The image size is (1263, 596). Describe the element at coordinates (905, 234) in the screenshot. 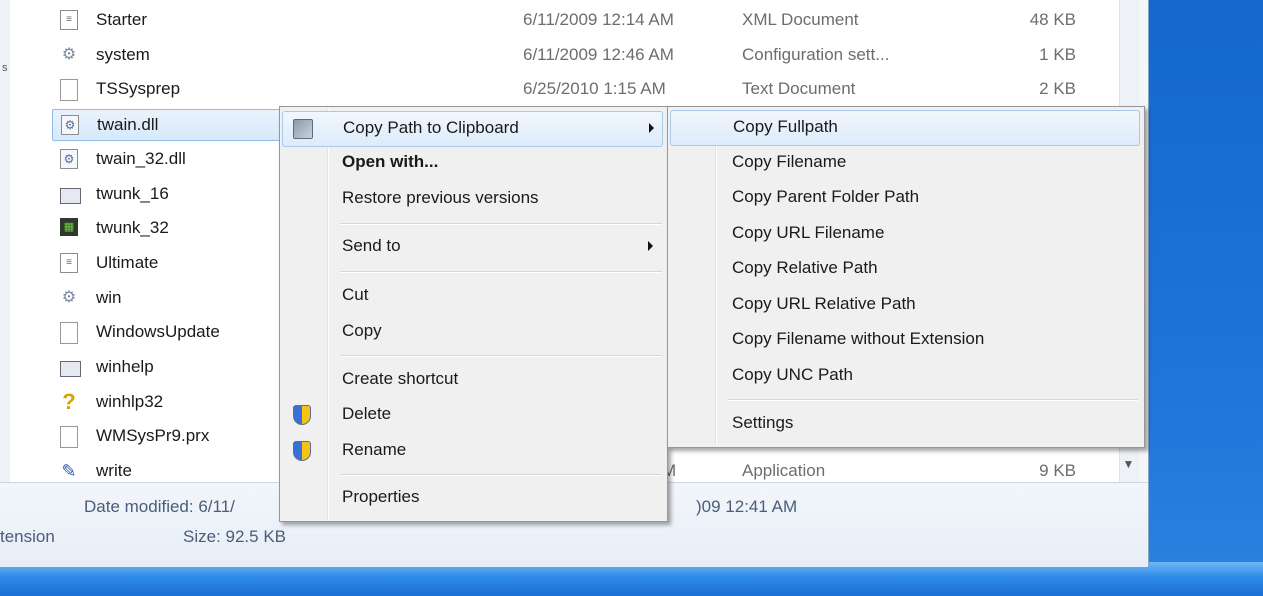

I see `submenu-item-copy-url-filename: Copy URL Filename` at that location.